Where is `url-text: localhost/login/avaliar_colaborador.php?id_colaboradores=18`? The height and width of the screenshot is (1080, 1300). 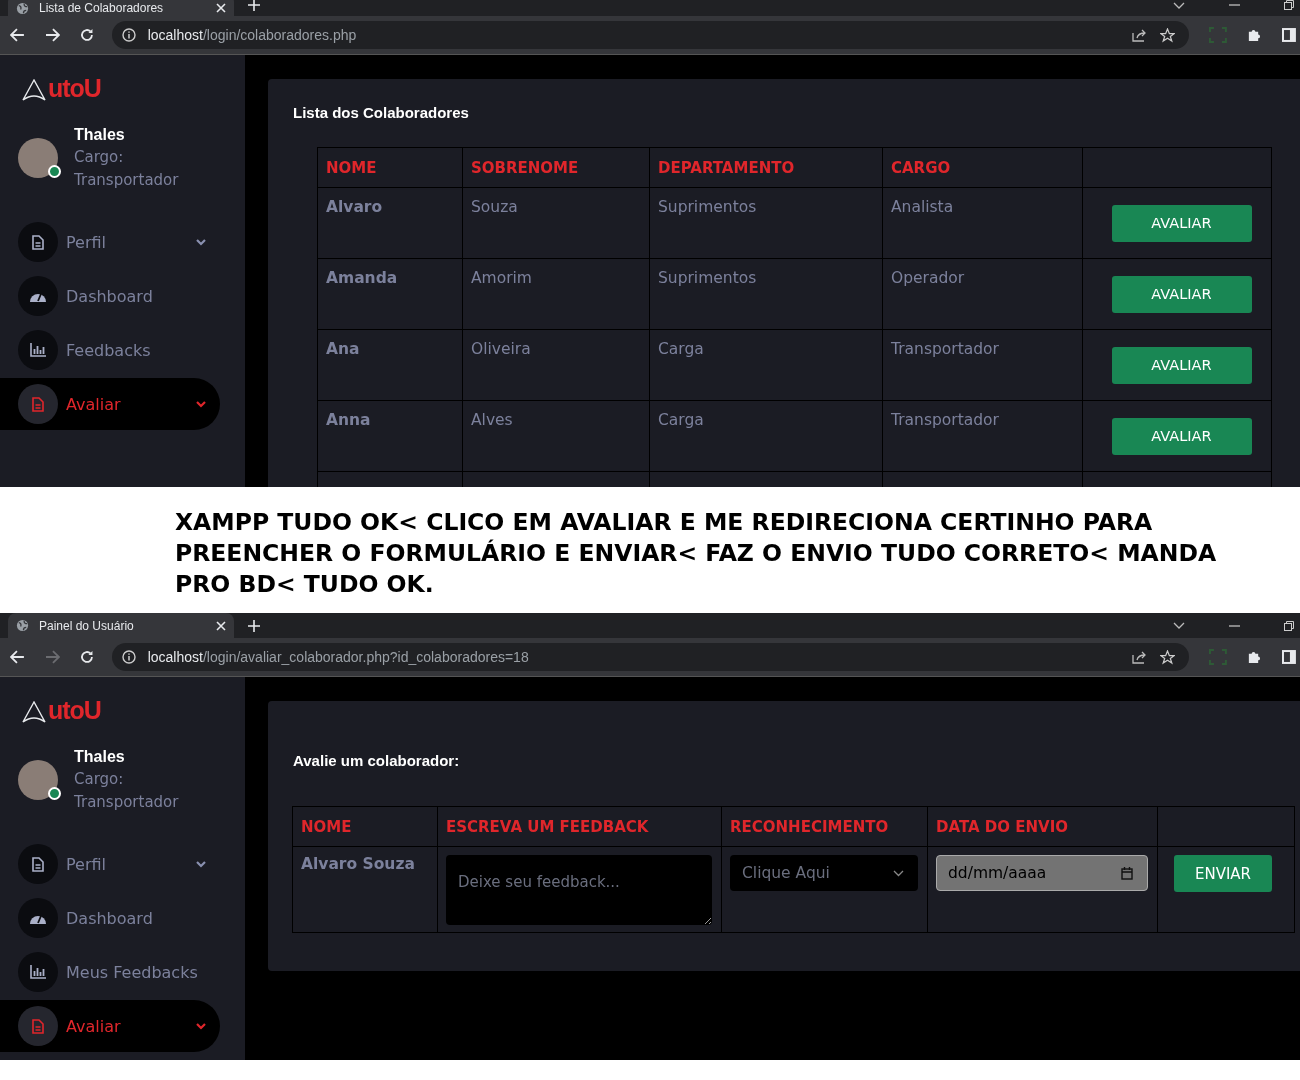 url-text: localhost/login/avaliar_colaborador.php?id_colaboradores=18 is located at coordinates (338, 657).